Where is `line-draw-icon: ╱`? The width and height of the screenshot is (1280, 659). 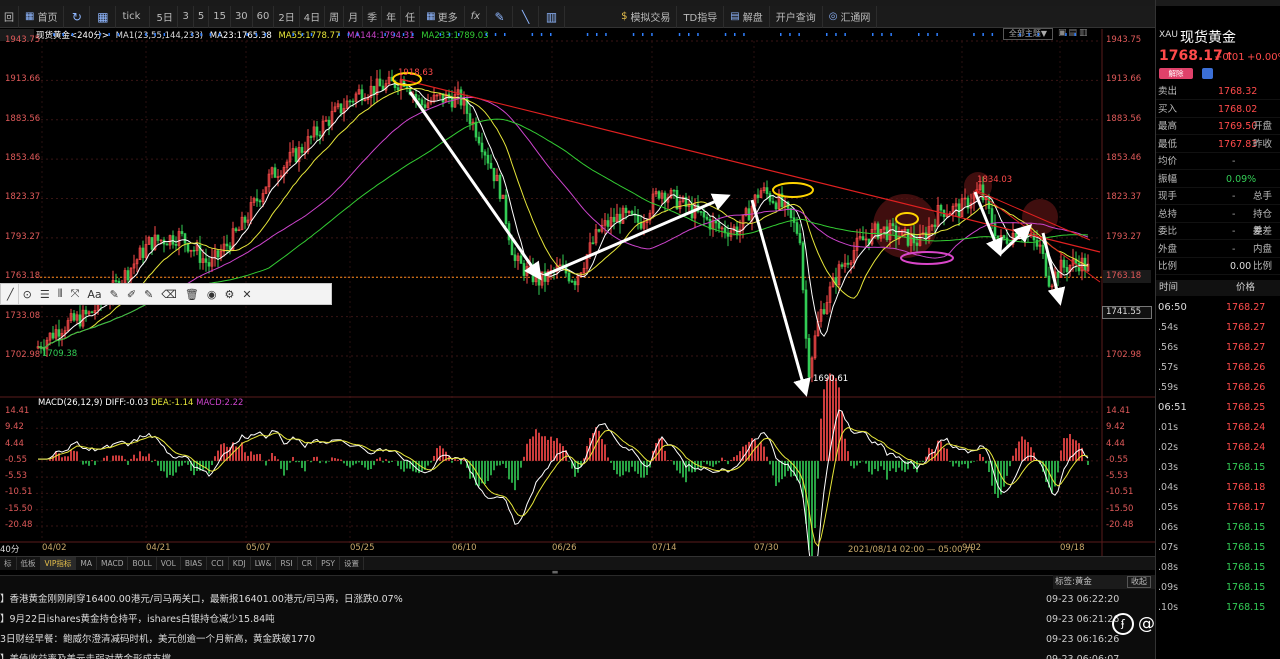 line-draw-icon: ╱ is located at coordinates (11, 294).